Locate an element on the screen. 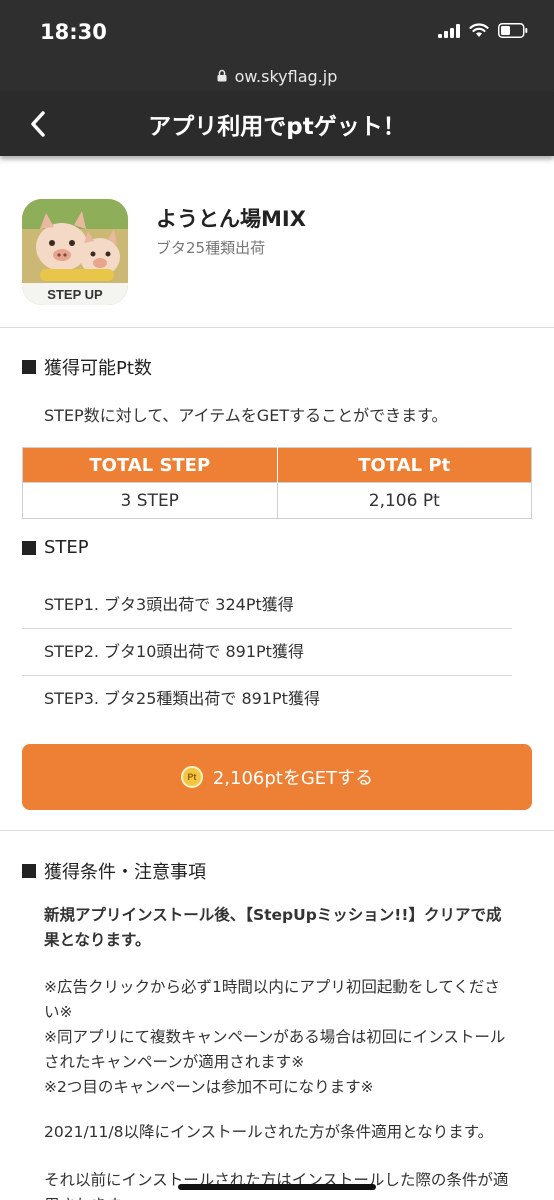  pt-coin-label: Pt is located at coordinates (192, 777).